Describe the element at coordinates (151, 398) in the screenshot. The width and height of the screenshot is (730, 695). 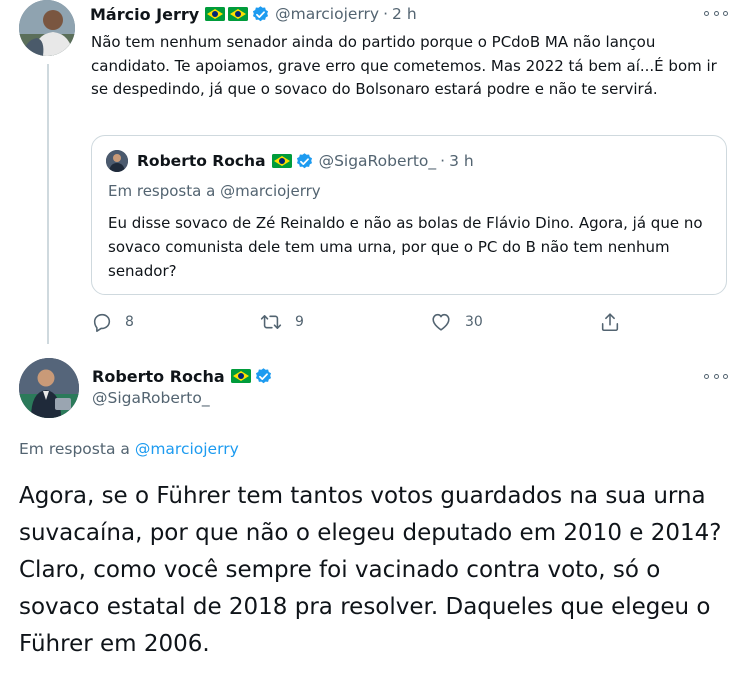
I see `author-handle: @SigaRoberto_` at that location.